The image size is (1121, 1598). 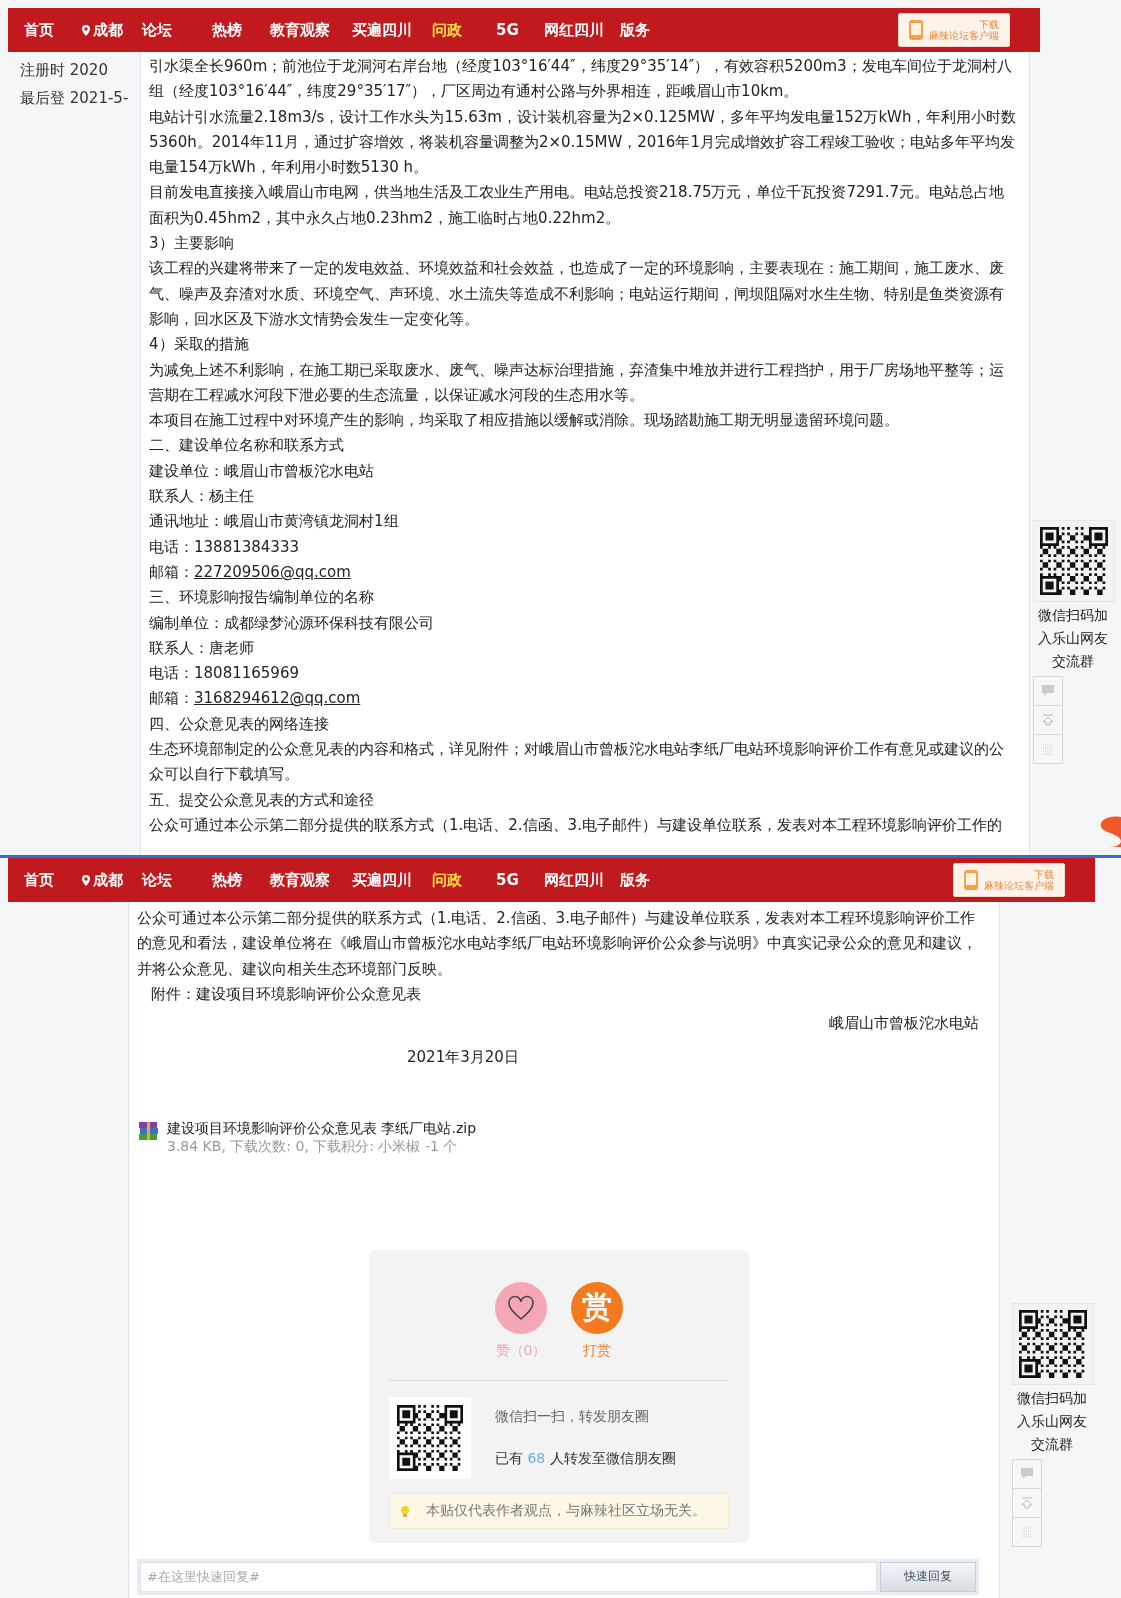 I want to click on heart-icon, so click(x=521, y=1307).